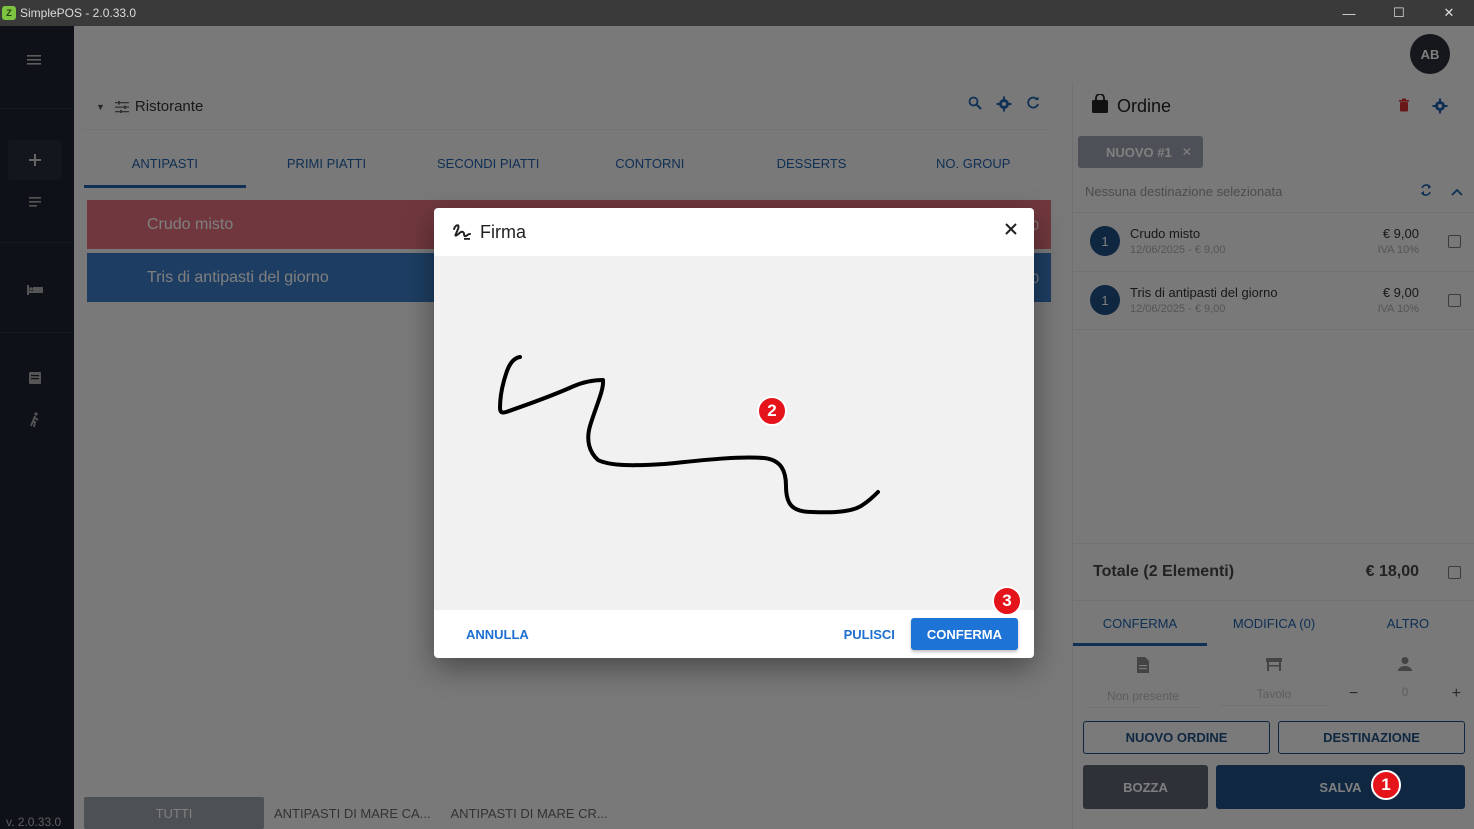  Describe the element at coordinates (1386, 785) in the screenshot. I see `step-marker-1: 1` at that location.